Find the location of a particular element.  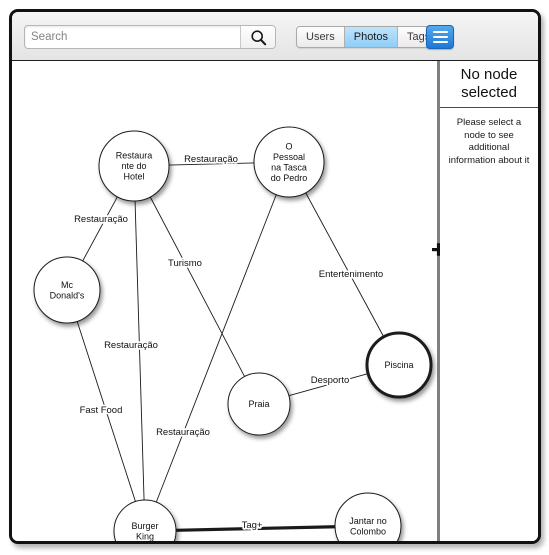

edge-label: Fast Food is located at coordinates (101, 410).